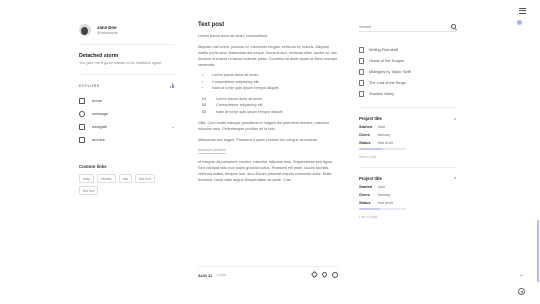 The height and width of the screenshot is (304, 540). Describe the element at coordinates (82, 126) in the screenshot. I see `folder-icon` at that location.